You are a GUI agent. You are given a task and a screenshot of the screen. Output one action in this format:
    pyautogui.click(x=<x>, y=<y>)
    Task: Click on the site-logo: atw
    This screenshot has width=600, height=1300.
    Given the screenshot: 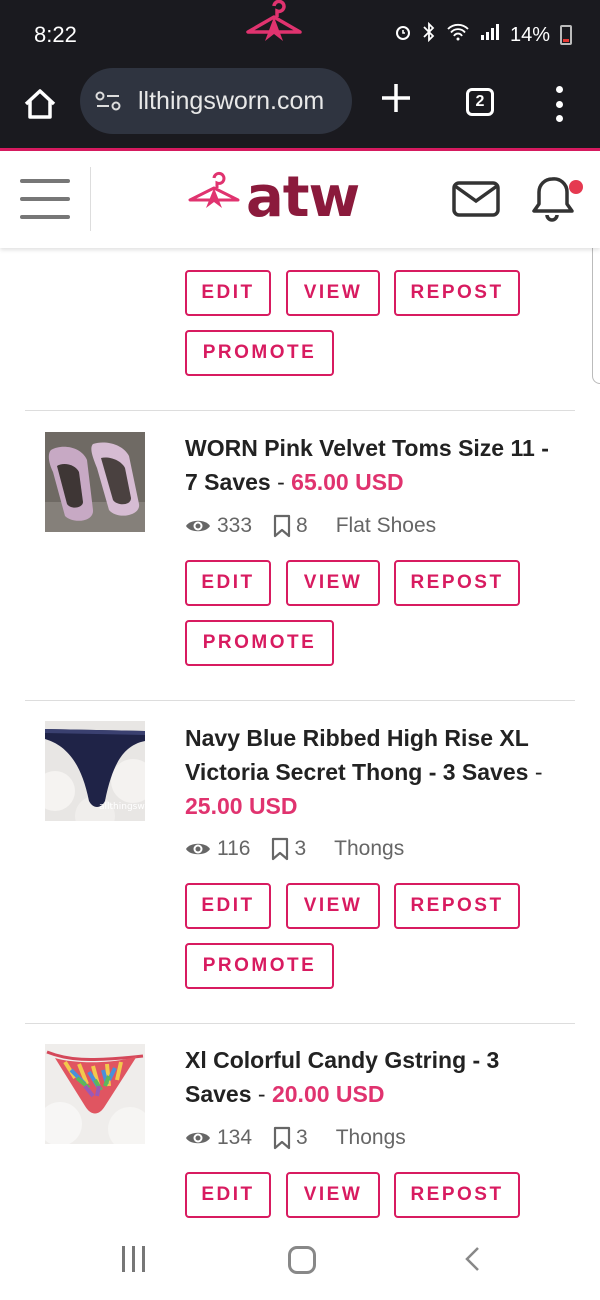 What is the action you would take?
    pyautogui.click(x=273, y=197)
    